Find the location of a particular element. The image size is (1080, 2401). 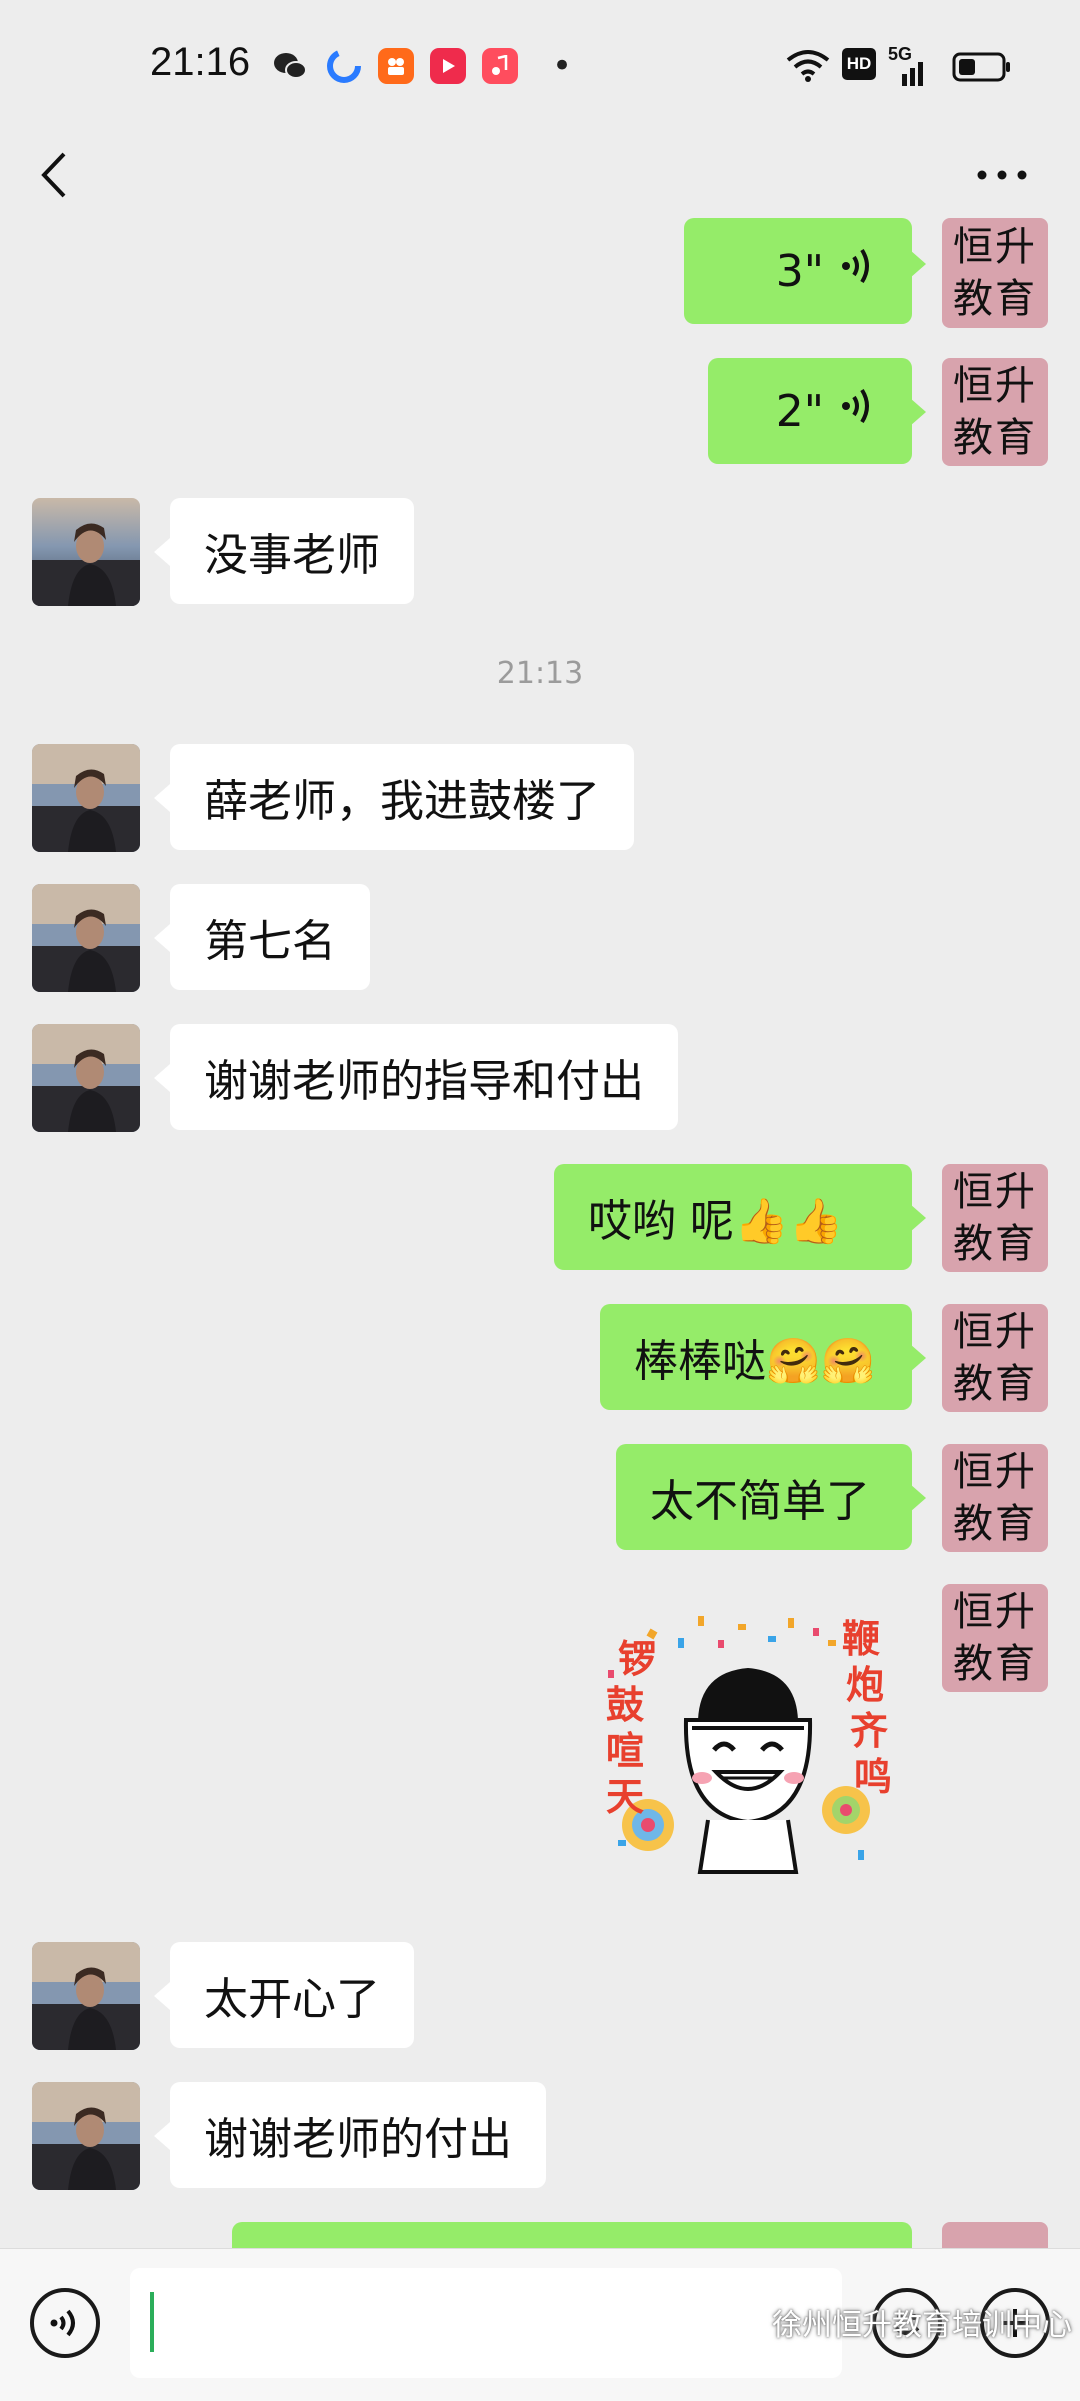

battery-icon is located at coordinates (982, 69).